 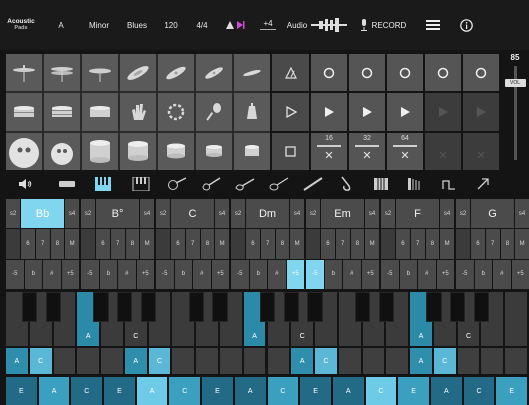 What do you see at coordinates (138, 112) in the screenshot?
I see `drum-pad-hand-clap` at bounding box center [138, 112].